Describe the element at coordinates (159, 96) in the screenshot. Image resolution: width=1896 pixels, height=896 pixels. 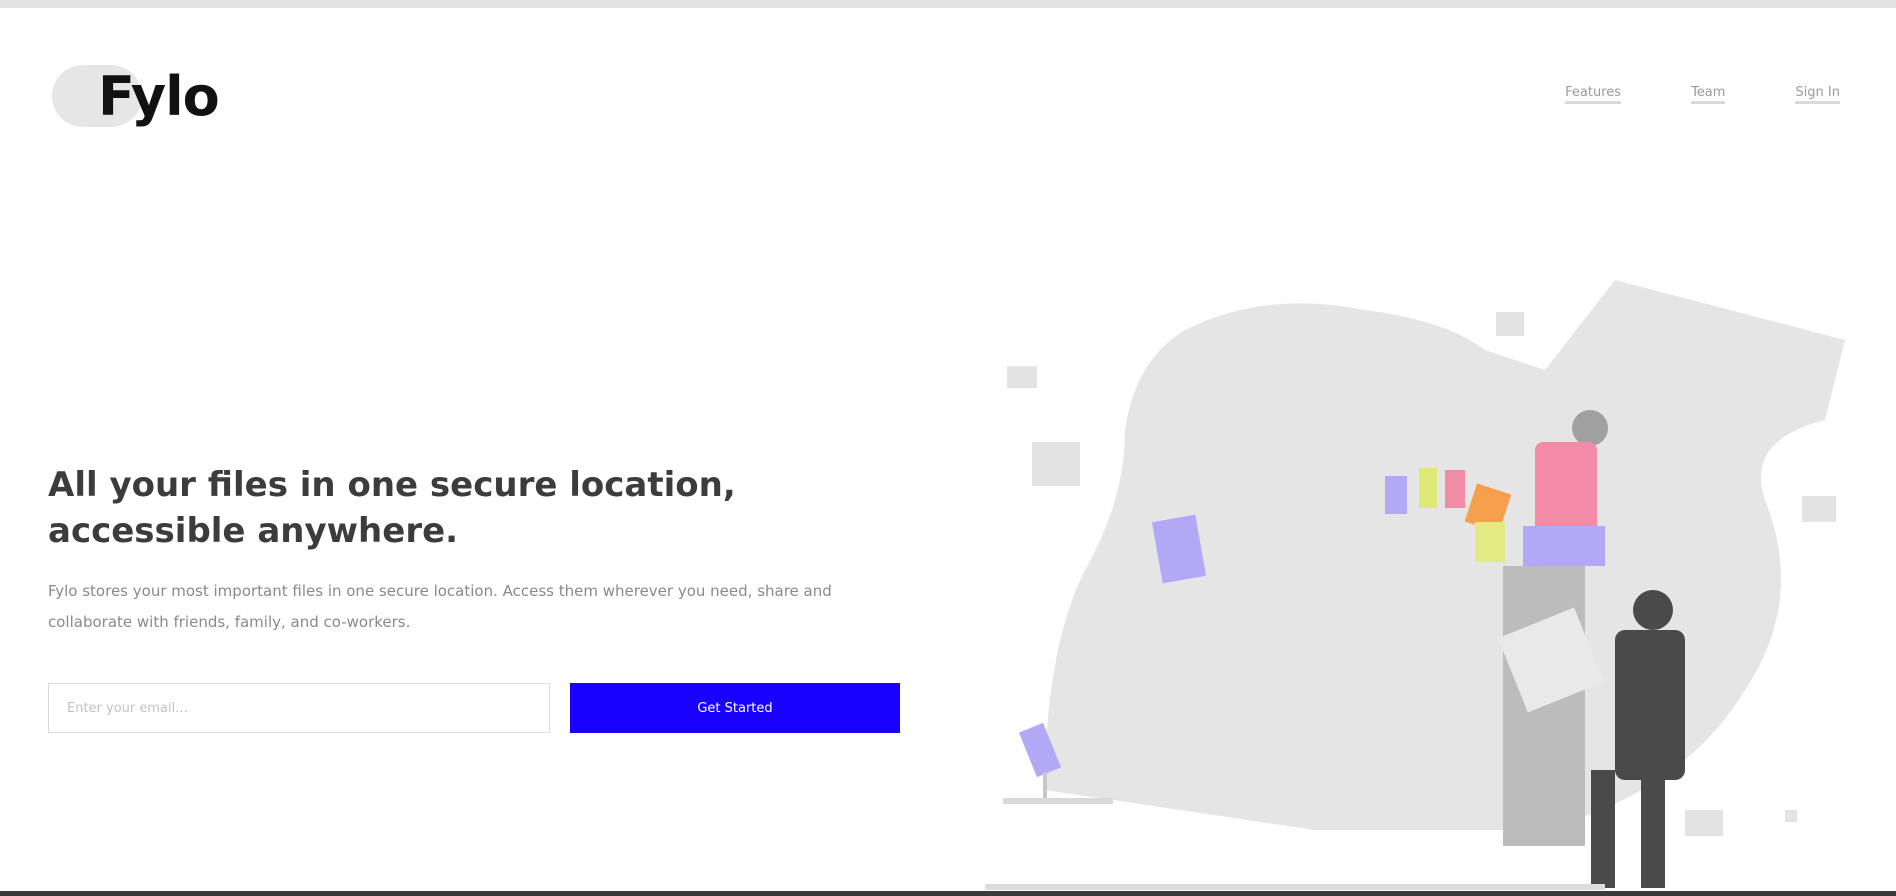
I see `brand-name: Fylo` at that location.